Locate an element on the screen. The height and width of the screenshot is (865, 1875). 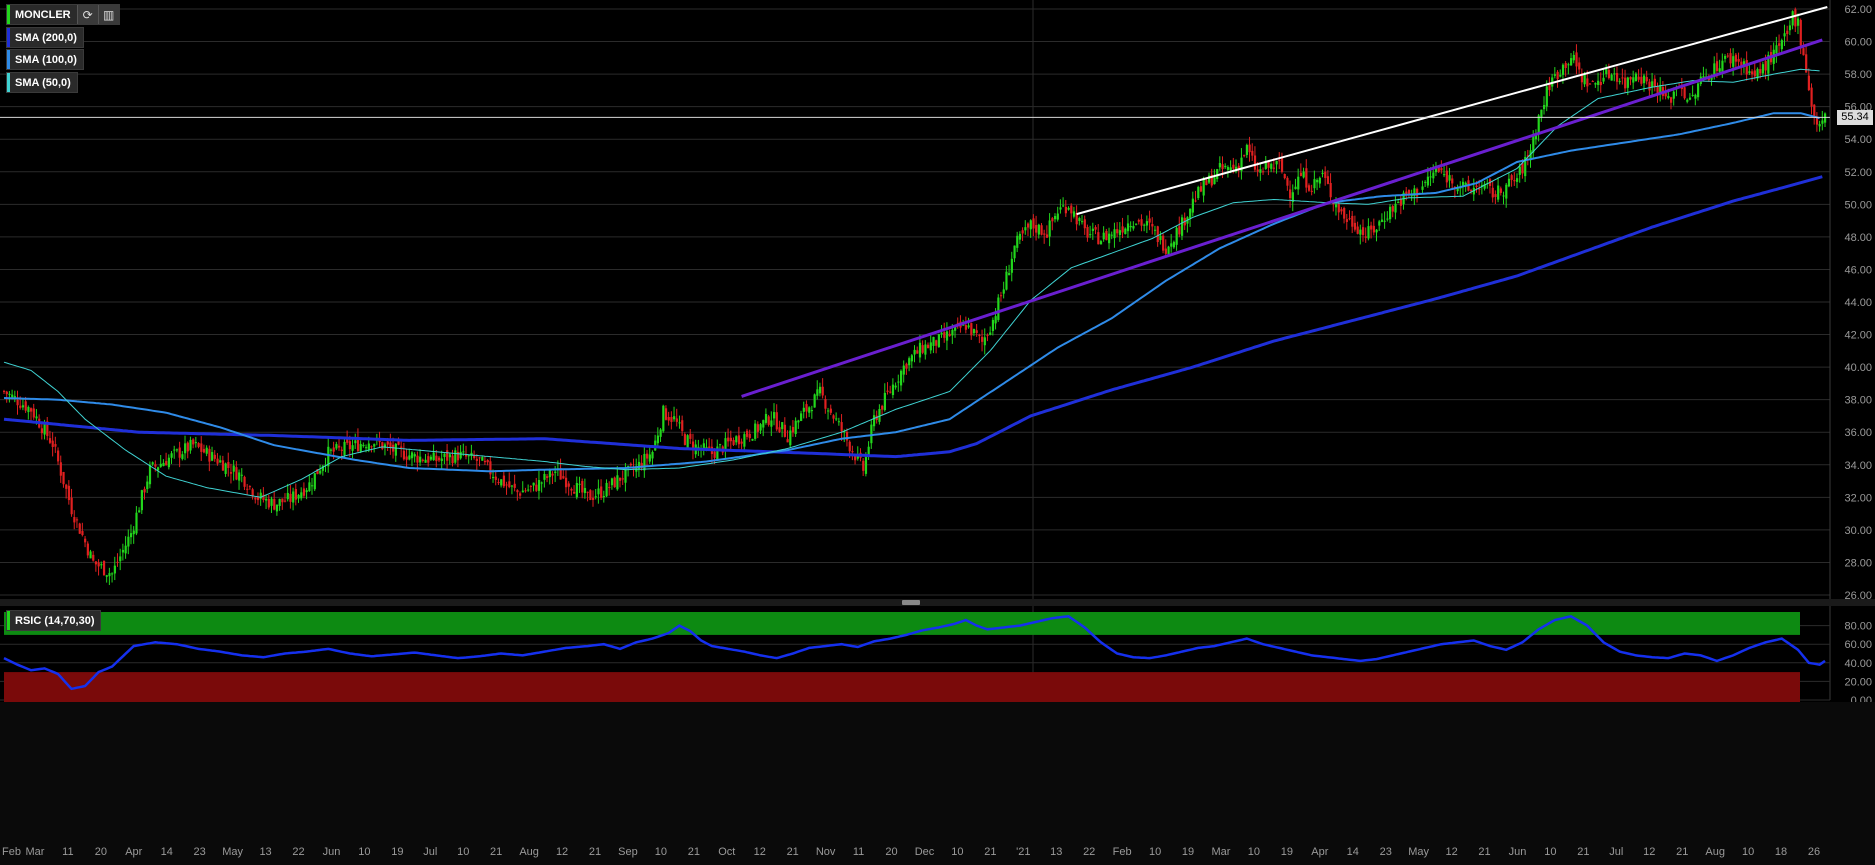
ruler-icon: ▥ is located at coordinates (108, 14).